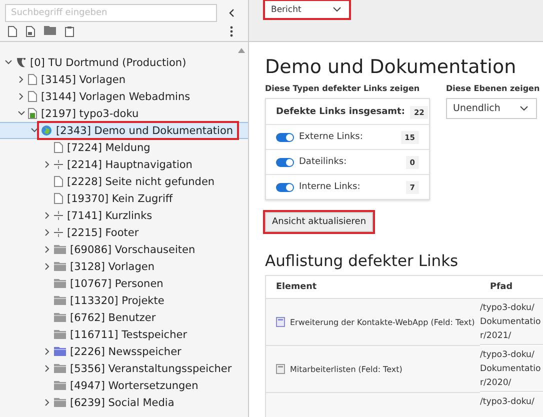 The image size is (543, 417). What do you see at coordinates (124, 164) in the screenshot?
I see `tree-item: [2214] Hauptnavigation` at bounding box center [124, 164].